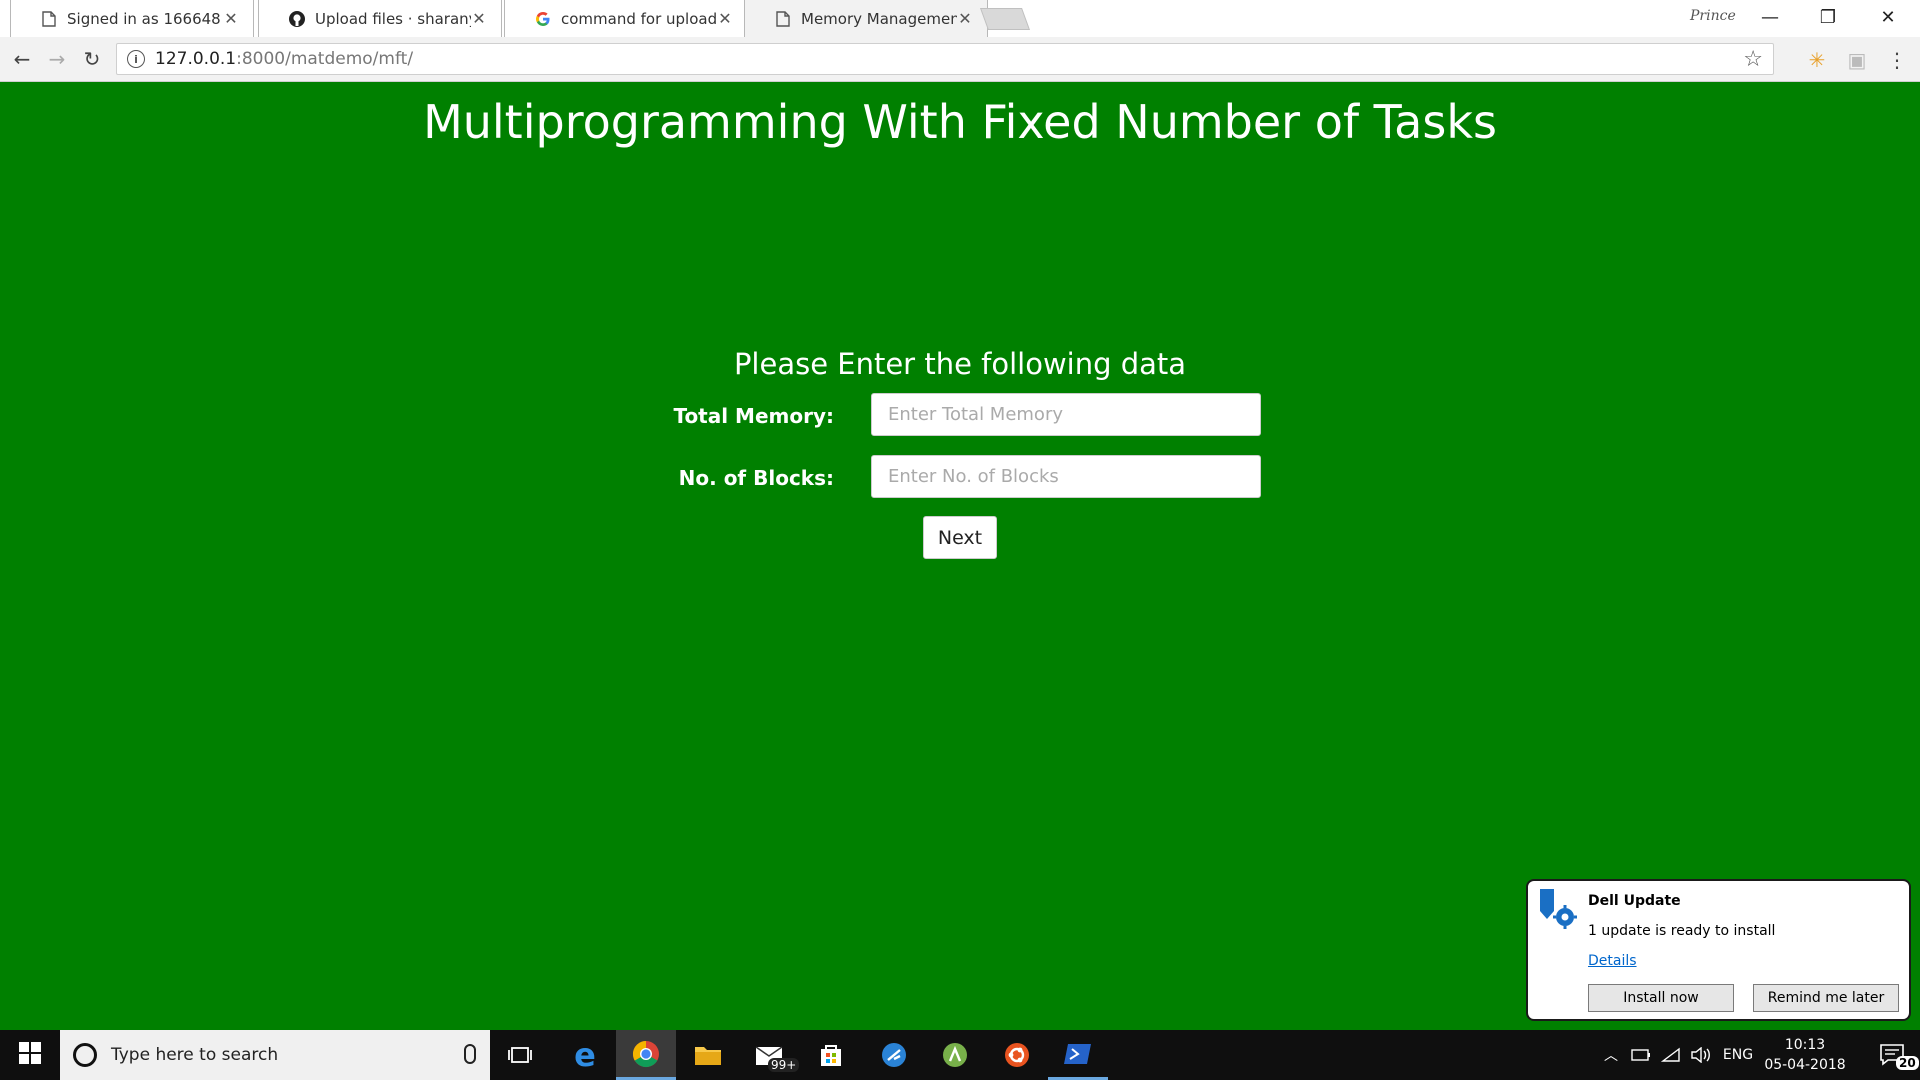 The image size is (1920, 1080). Describe the element at coordinates (1826, 998) in the screenshot. I see `remind-later-button: Remind me later` at that location.